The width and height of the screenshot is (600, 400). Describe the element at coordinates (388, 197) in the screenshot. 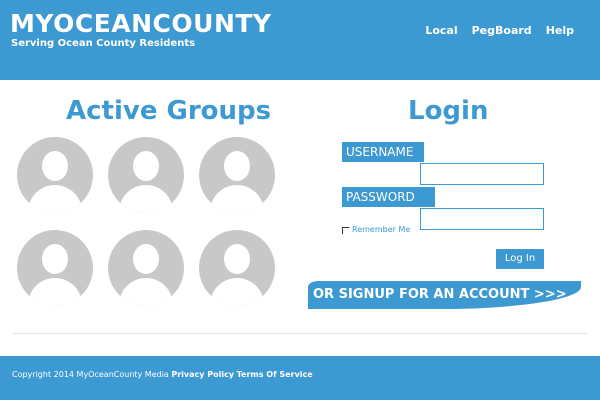

I see `password-label: PASSWORD` at that location.